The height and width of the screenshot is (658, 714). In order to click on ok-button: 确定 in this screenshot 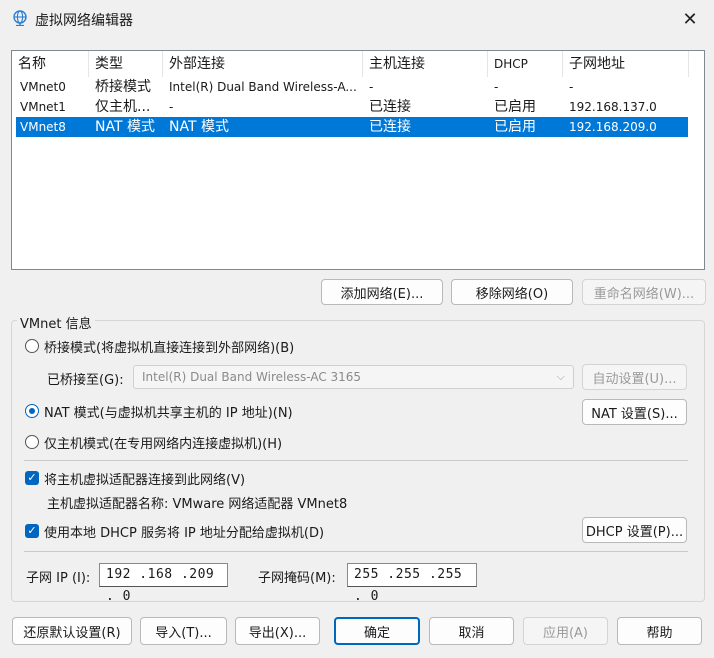, I will do `click(377, 631)`.